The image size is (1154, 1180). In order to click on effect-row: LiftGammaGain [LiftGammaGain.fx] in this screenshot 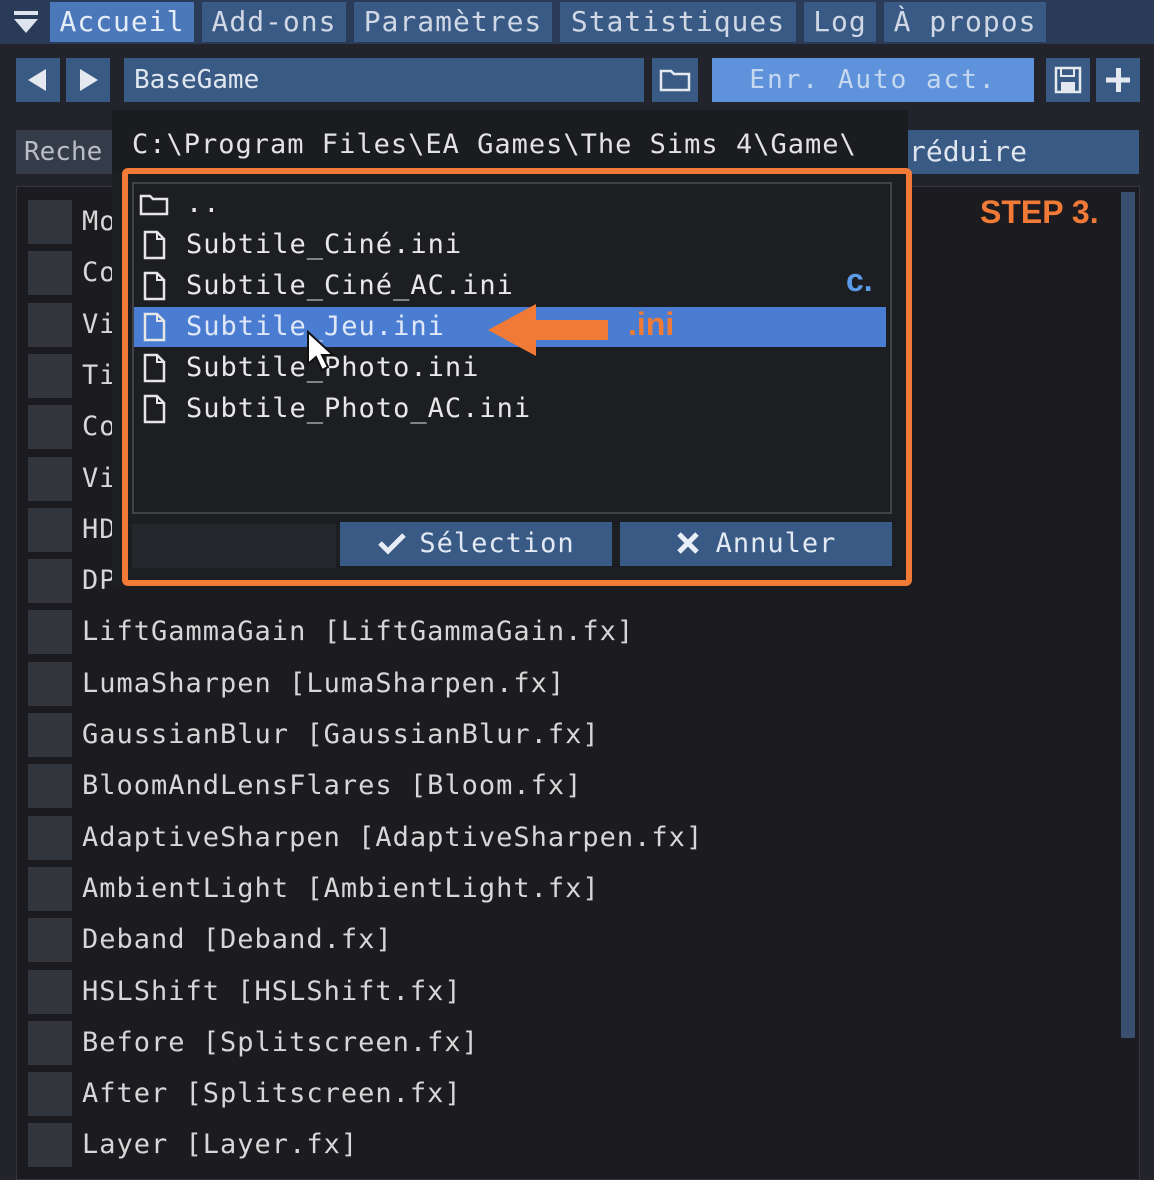, I will do `click(568, 632)`.